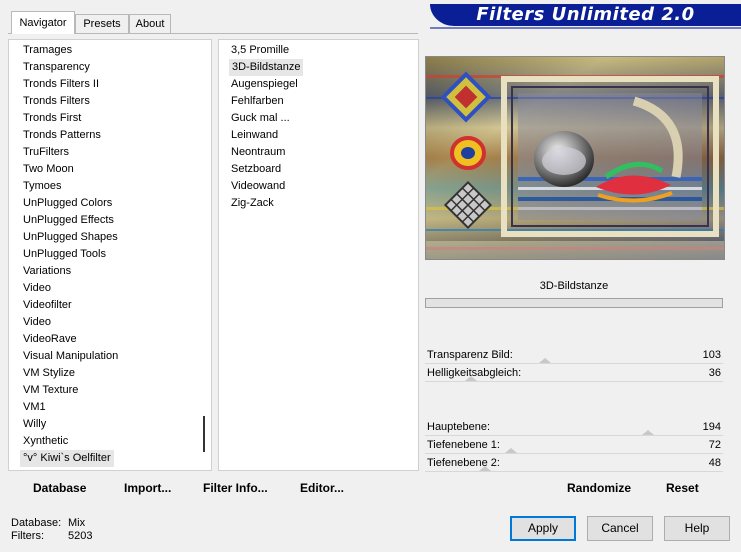 The height and width of the screenshot is (552, 741). What do you see at coordinates (260, 50) in the screenshot?
I see `filter-item: 3,5 Promille` at bounding box center [260, 50].